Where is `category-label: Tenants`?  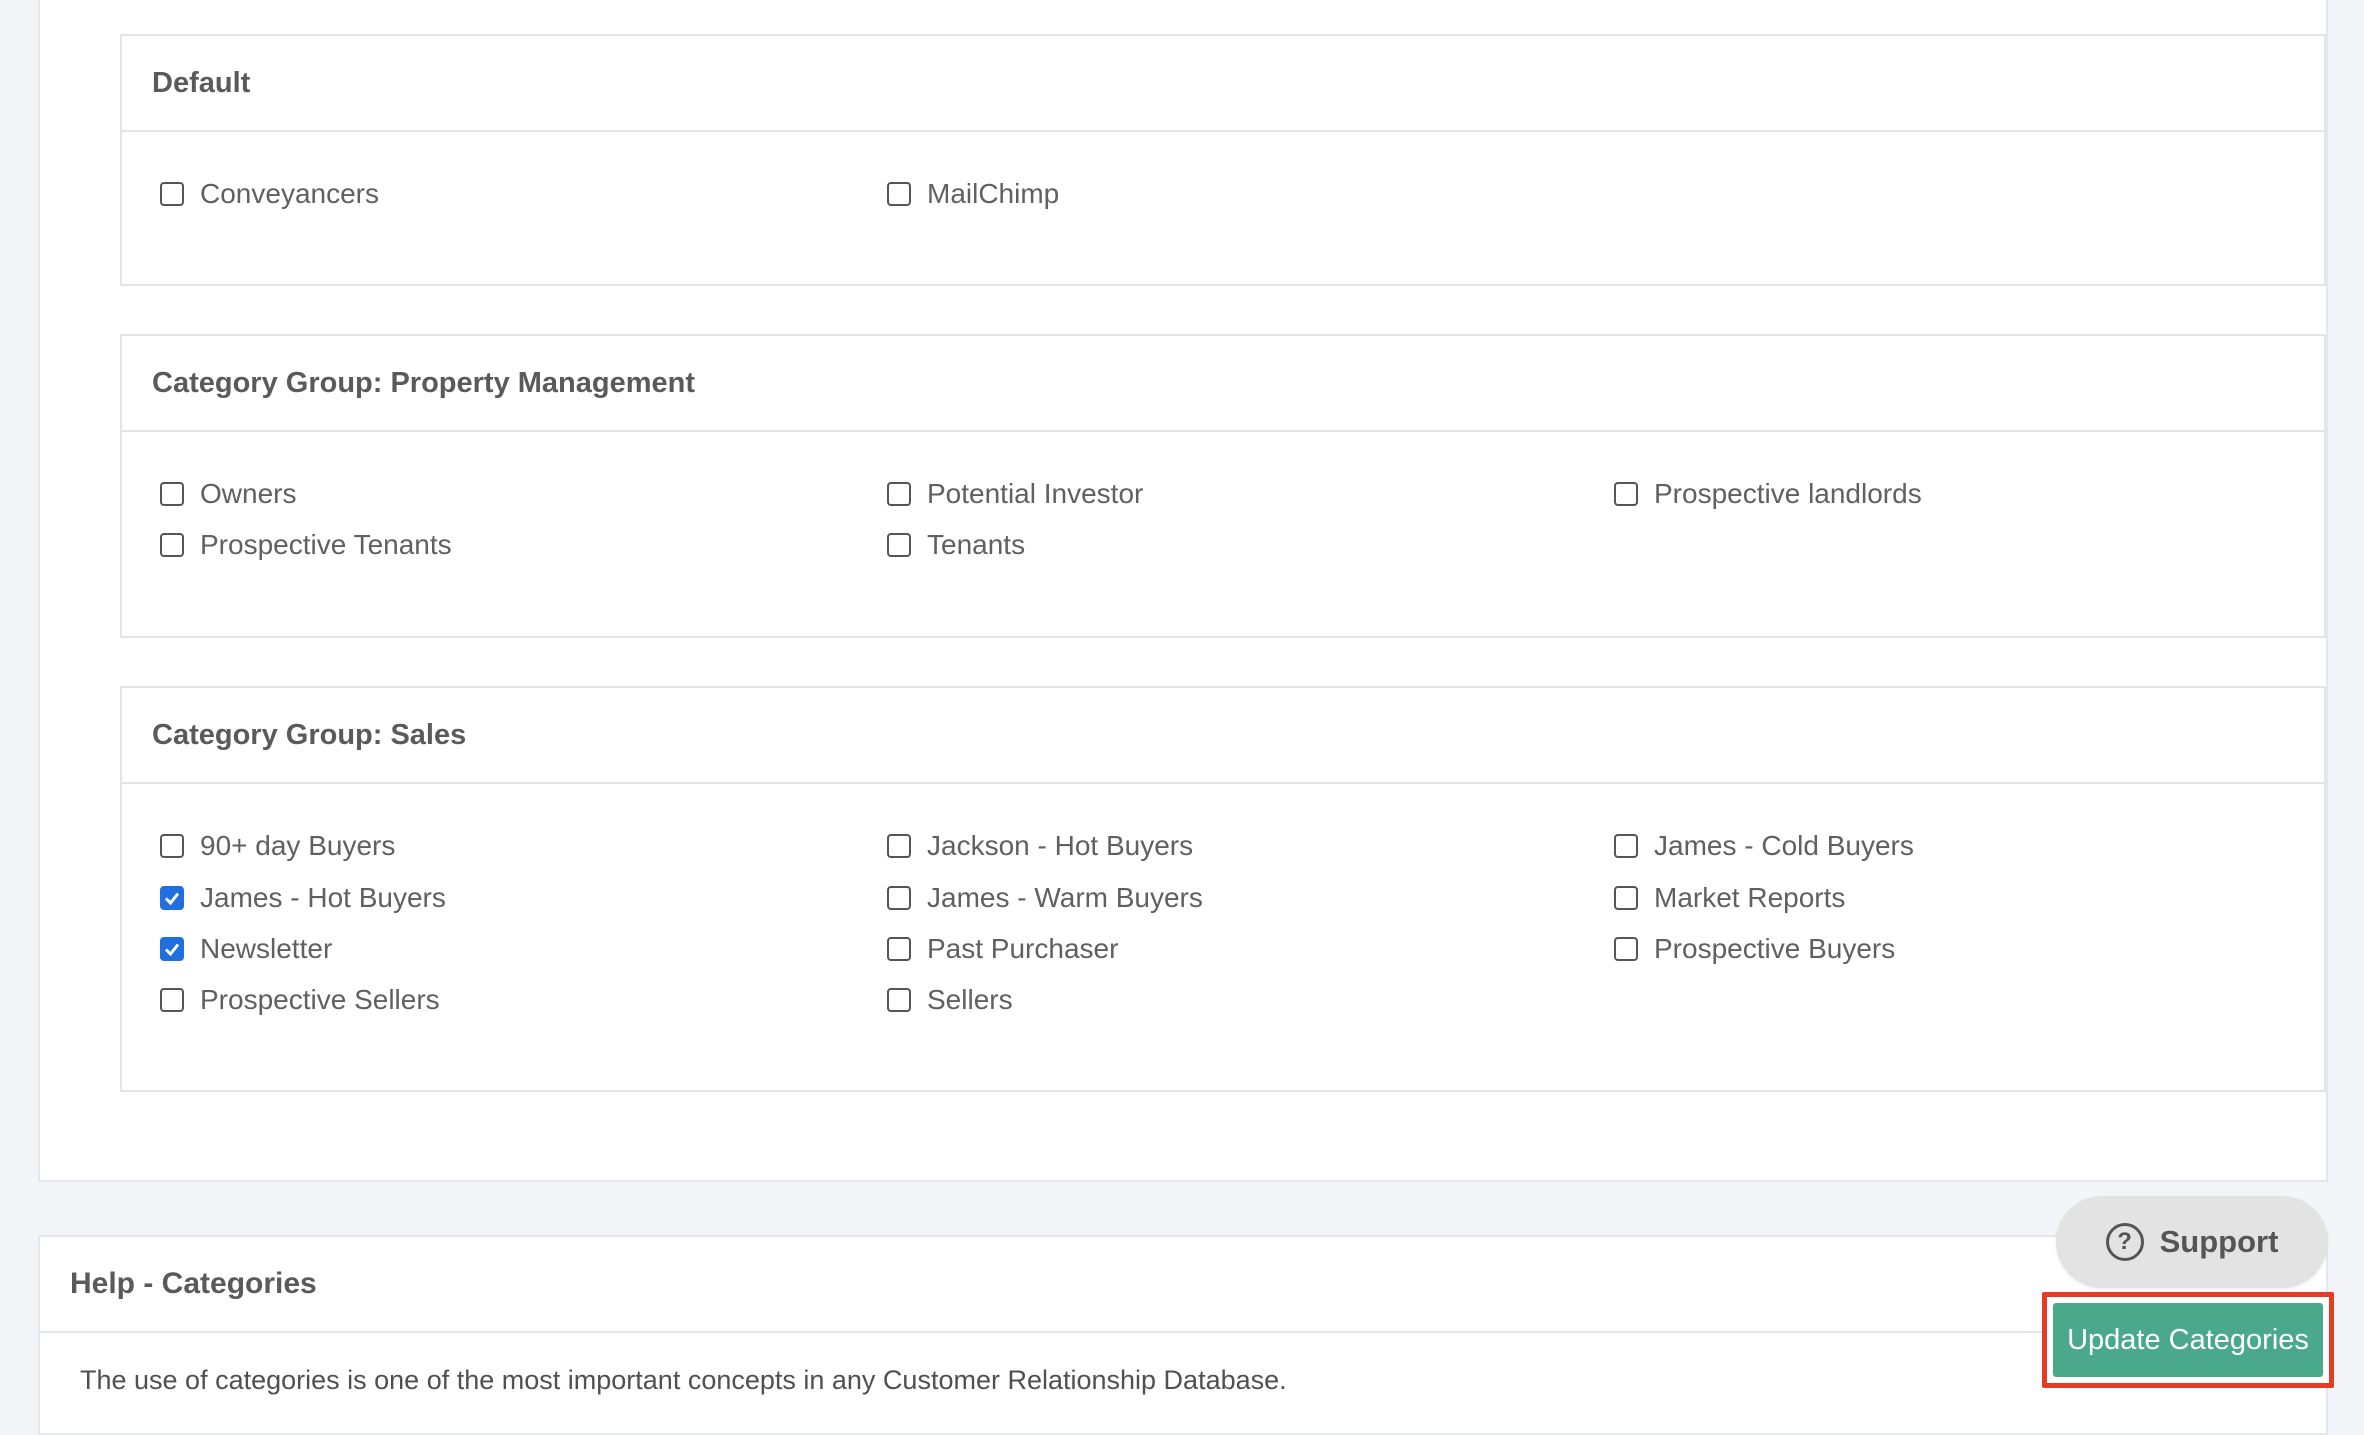 category-label: Tenants is located at coordinates (976, 544).